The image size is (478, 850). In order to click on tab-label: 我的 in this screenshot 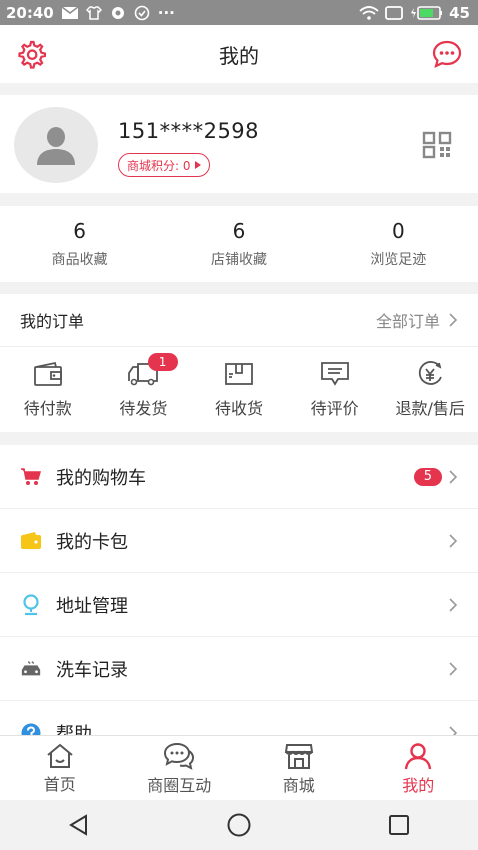, I will do `click(418, 785)`.